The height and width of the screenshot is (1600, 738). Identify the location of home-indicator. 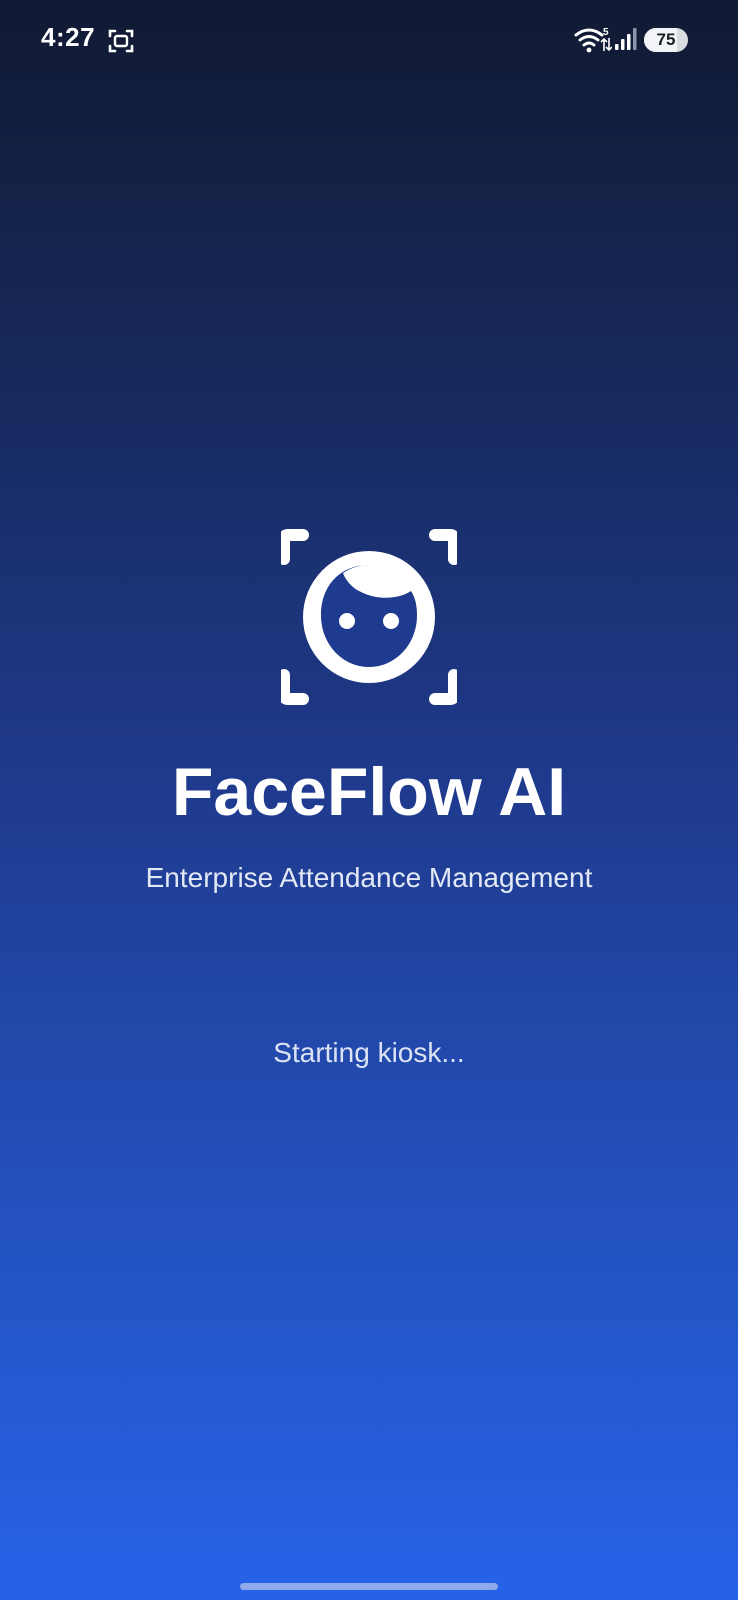
(369, 1586).